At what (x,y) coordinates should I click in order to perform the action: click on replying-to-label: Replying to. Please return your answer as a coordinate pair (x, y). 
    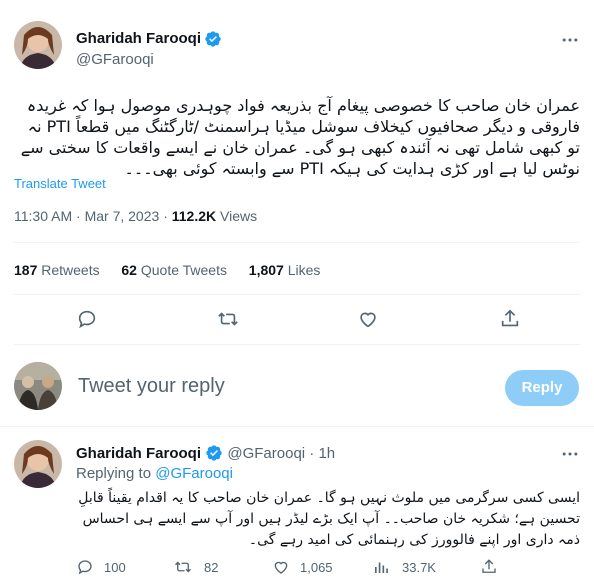
    Looking at the image, I should click on (114, 473).